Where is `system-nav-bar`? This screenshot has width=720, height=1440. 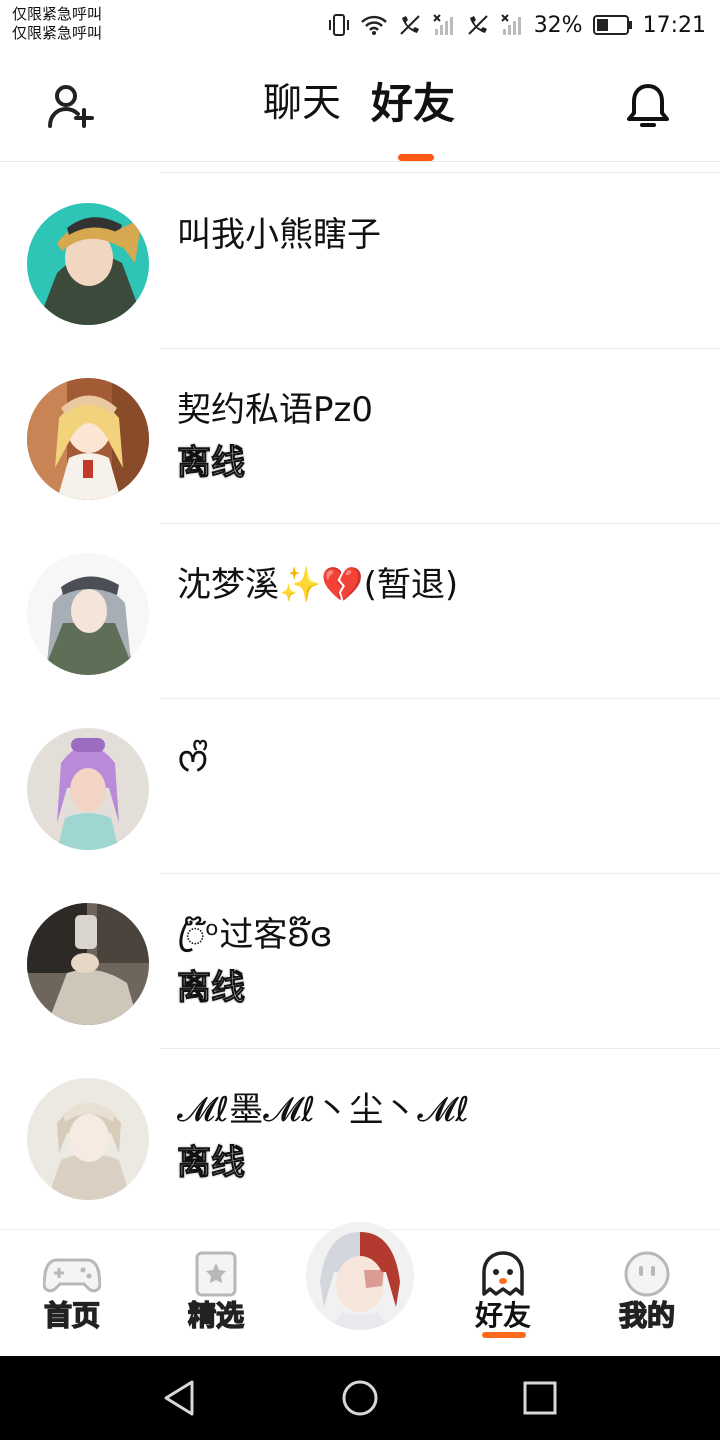
system-nav-bar is located at coordinates (360, 1398).